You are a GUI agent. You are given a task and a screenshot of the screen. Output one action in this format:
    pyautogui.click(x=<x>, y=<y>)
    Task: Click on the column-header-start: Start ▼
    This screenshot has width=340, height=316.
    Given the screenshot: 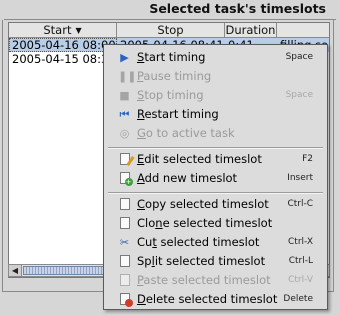 What is the action you would take?
    pyautogui.click(x=63, y=30)
    